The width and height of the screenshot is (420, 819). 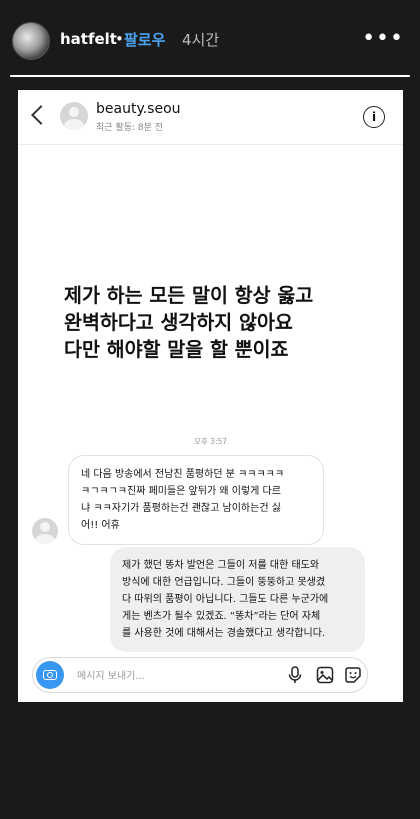 I want to click on message-line: 네 다음 방송에서 전남친 품평하던 분 ㅋㅋㅋㅋㅋ, so click(x=183, y=474).